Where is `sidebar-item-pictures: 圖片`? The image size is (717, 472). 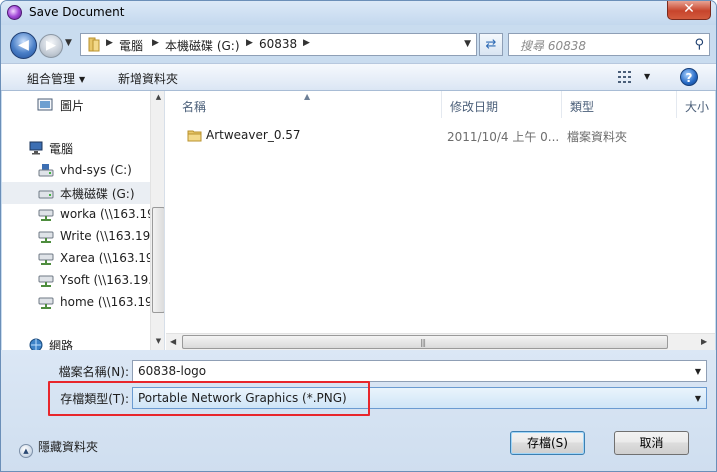
sidebar-item-pictures: 圖片 is located at coordinates (76, 105).